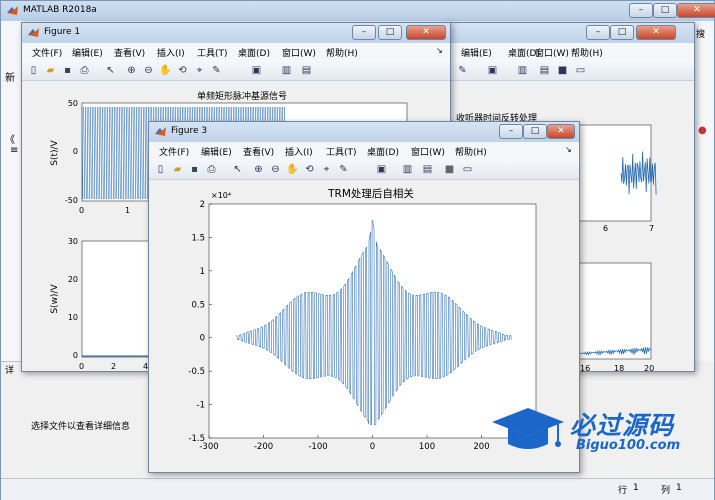 This screenshot has height=500, width=715. I want to click on y-axis-label: S(t)/V, so click(55, 152).